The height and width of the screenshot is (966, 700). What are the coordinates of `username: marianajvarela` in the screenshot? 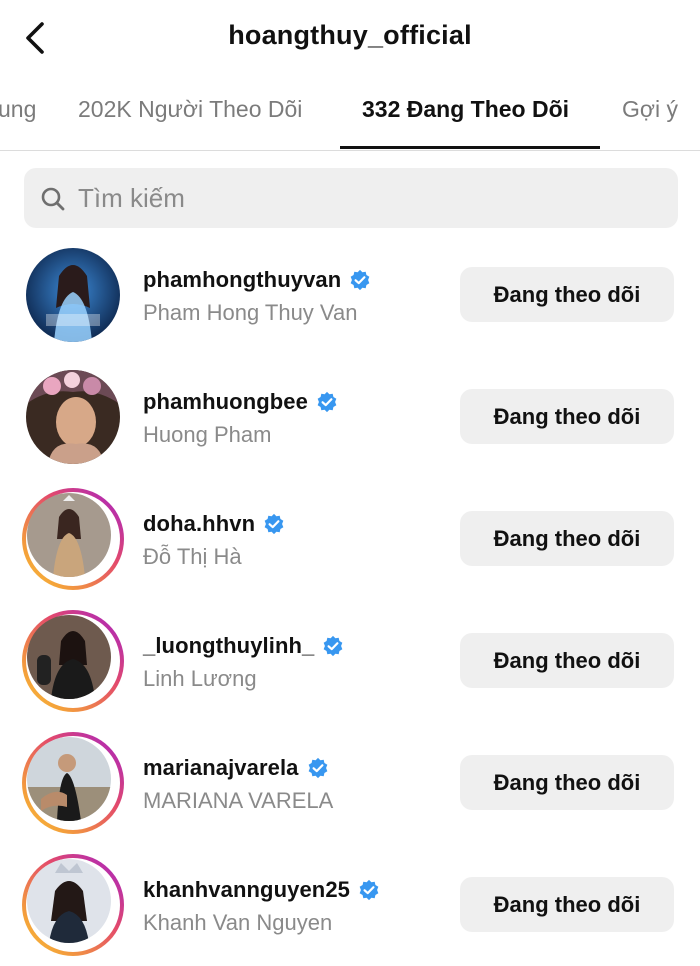 It's located at (221, 768).